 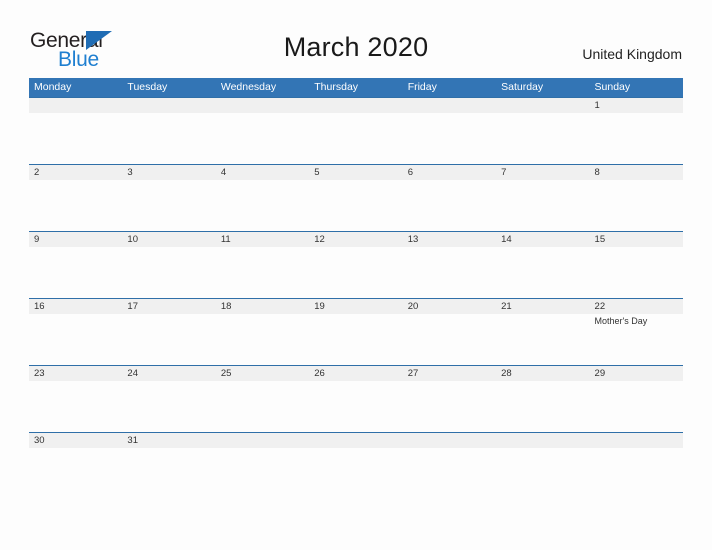 What do you see at coordinates (449, 172) in the screenshot?
I see `day-cell-number: 6` at bounding box center [449, 172].